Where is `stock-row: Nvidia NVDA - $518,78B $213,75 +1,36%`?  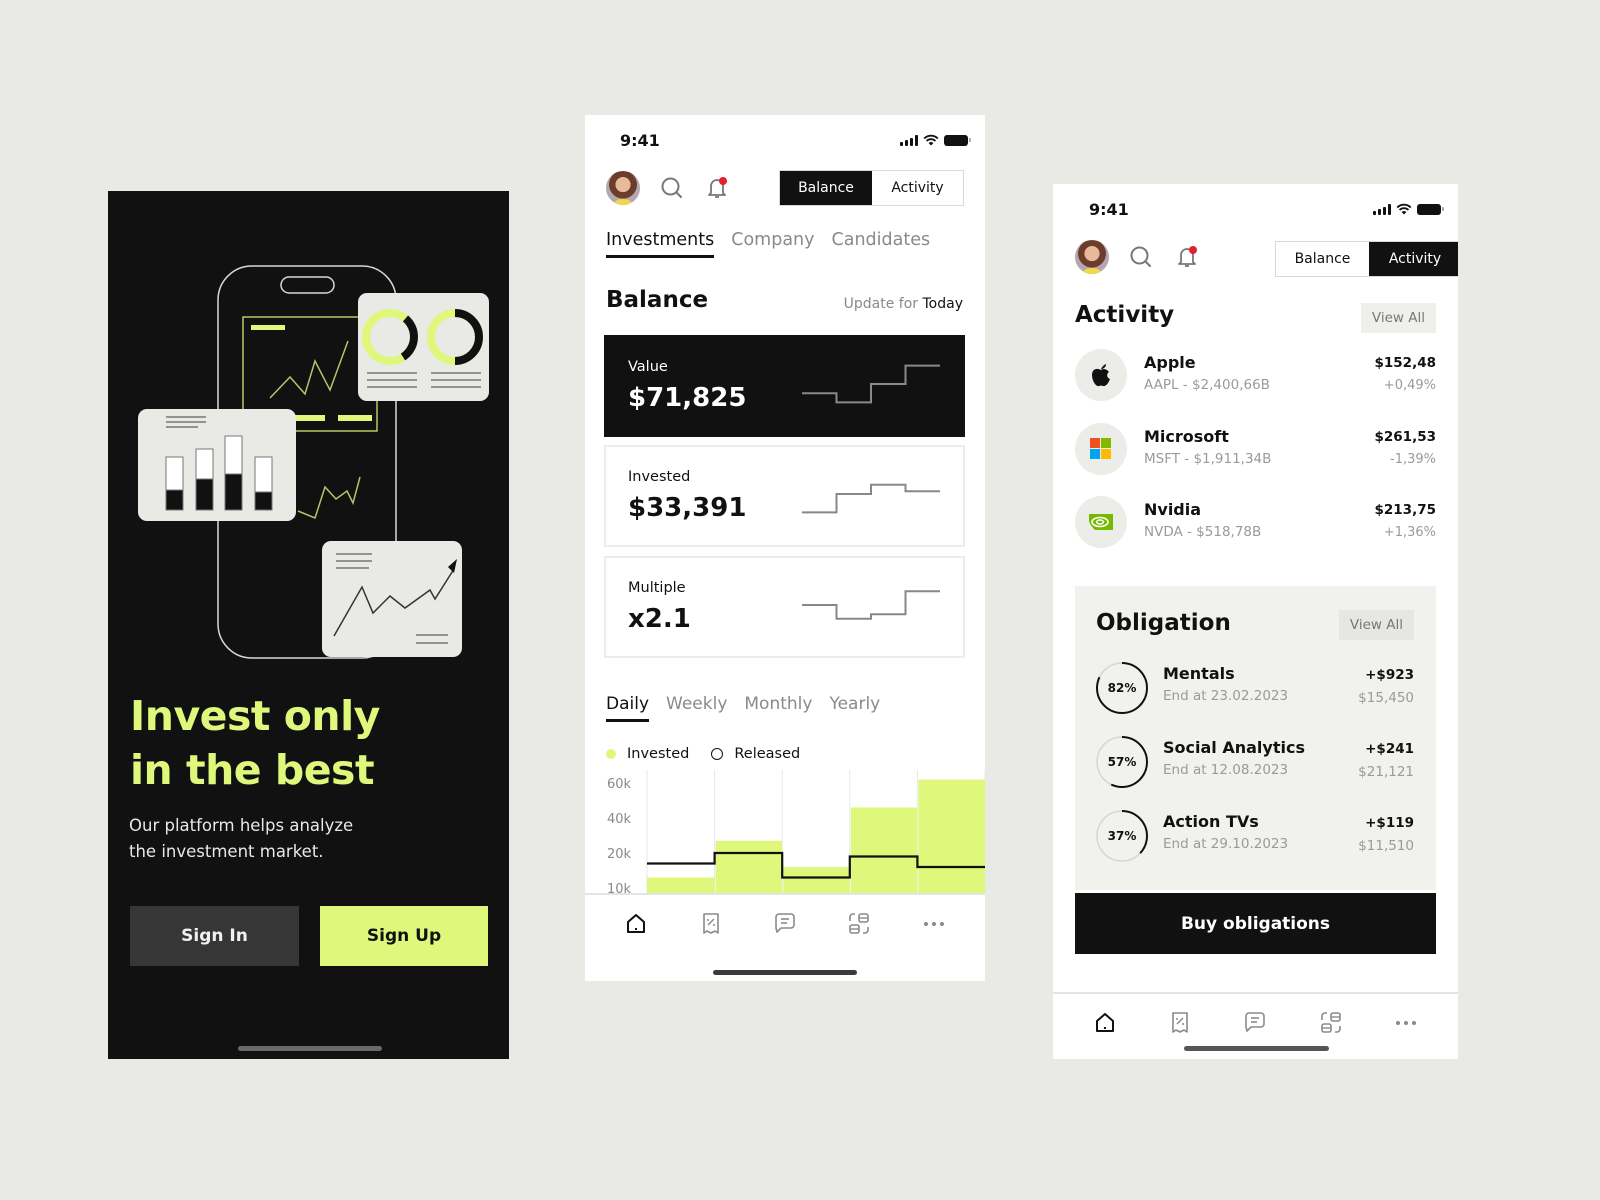 stock-row: Nvidia NVDA - $518,78B $213,75 +1,36% is located at coordinates (1255, 524).